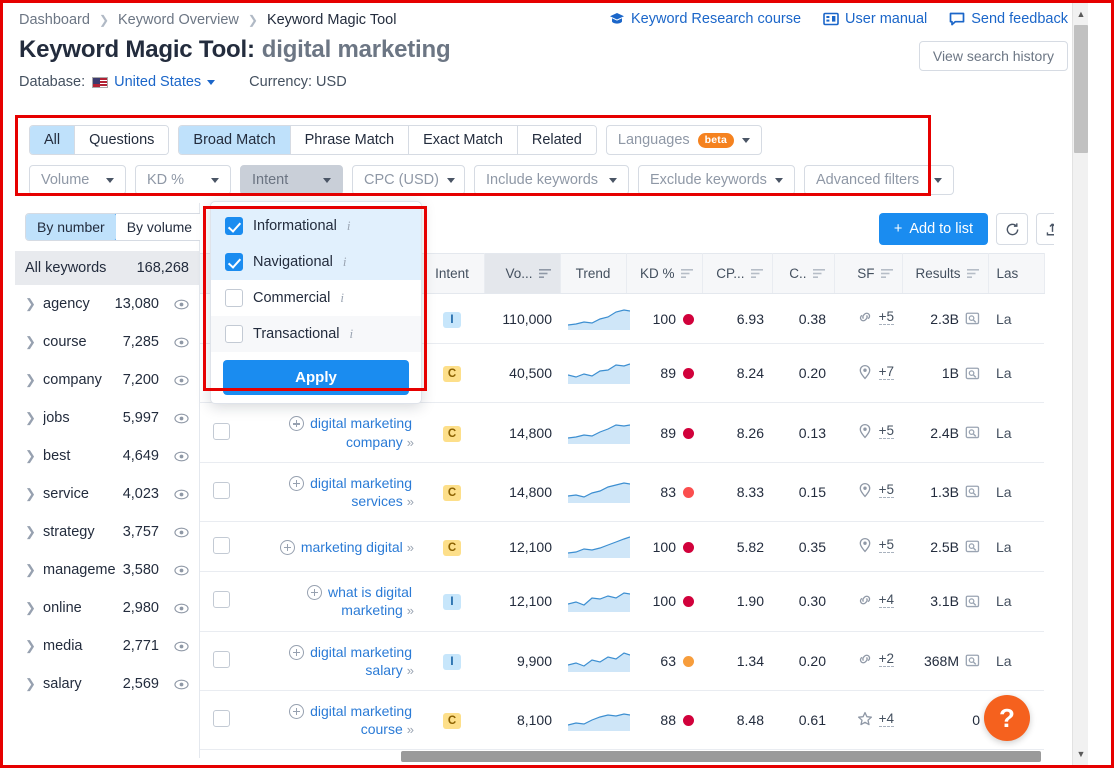  Describe the element at coordinates (803, 273) in the screenshot. I see `col-competition: C..` at that location.